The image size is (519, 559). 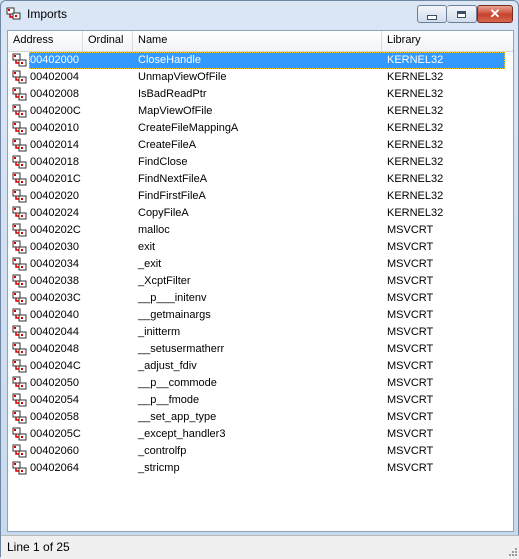 What do you see at coordinates (182, 434) in the screenshot?
I see `name-cell: _except_handler3` at bounding box center [182, 434].